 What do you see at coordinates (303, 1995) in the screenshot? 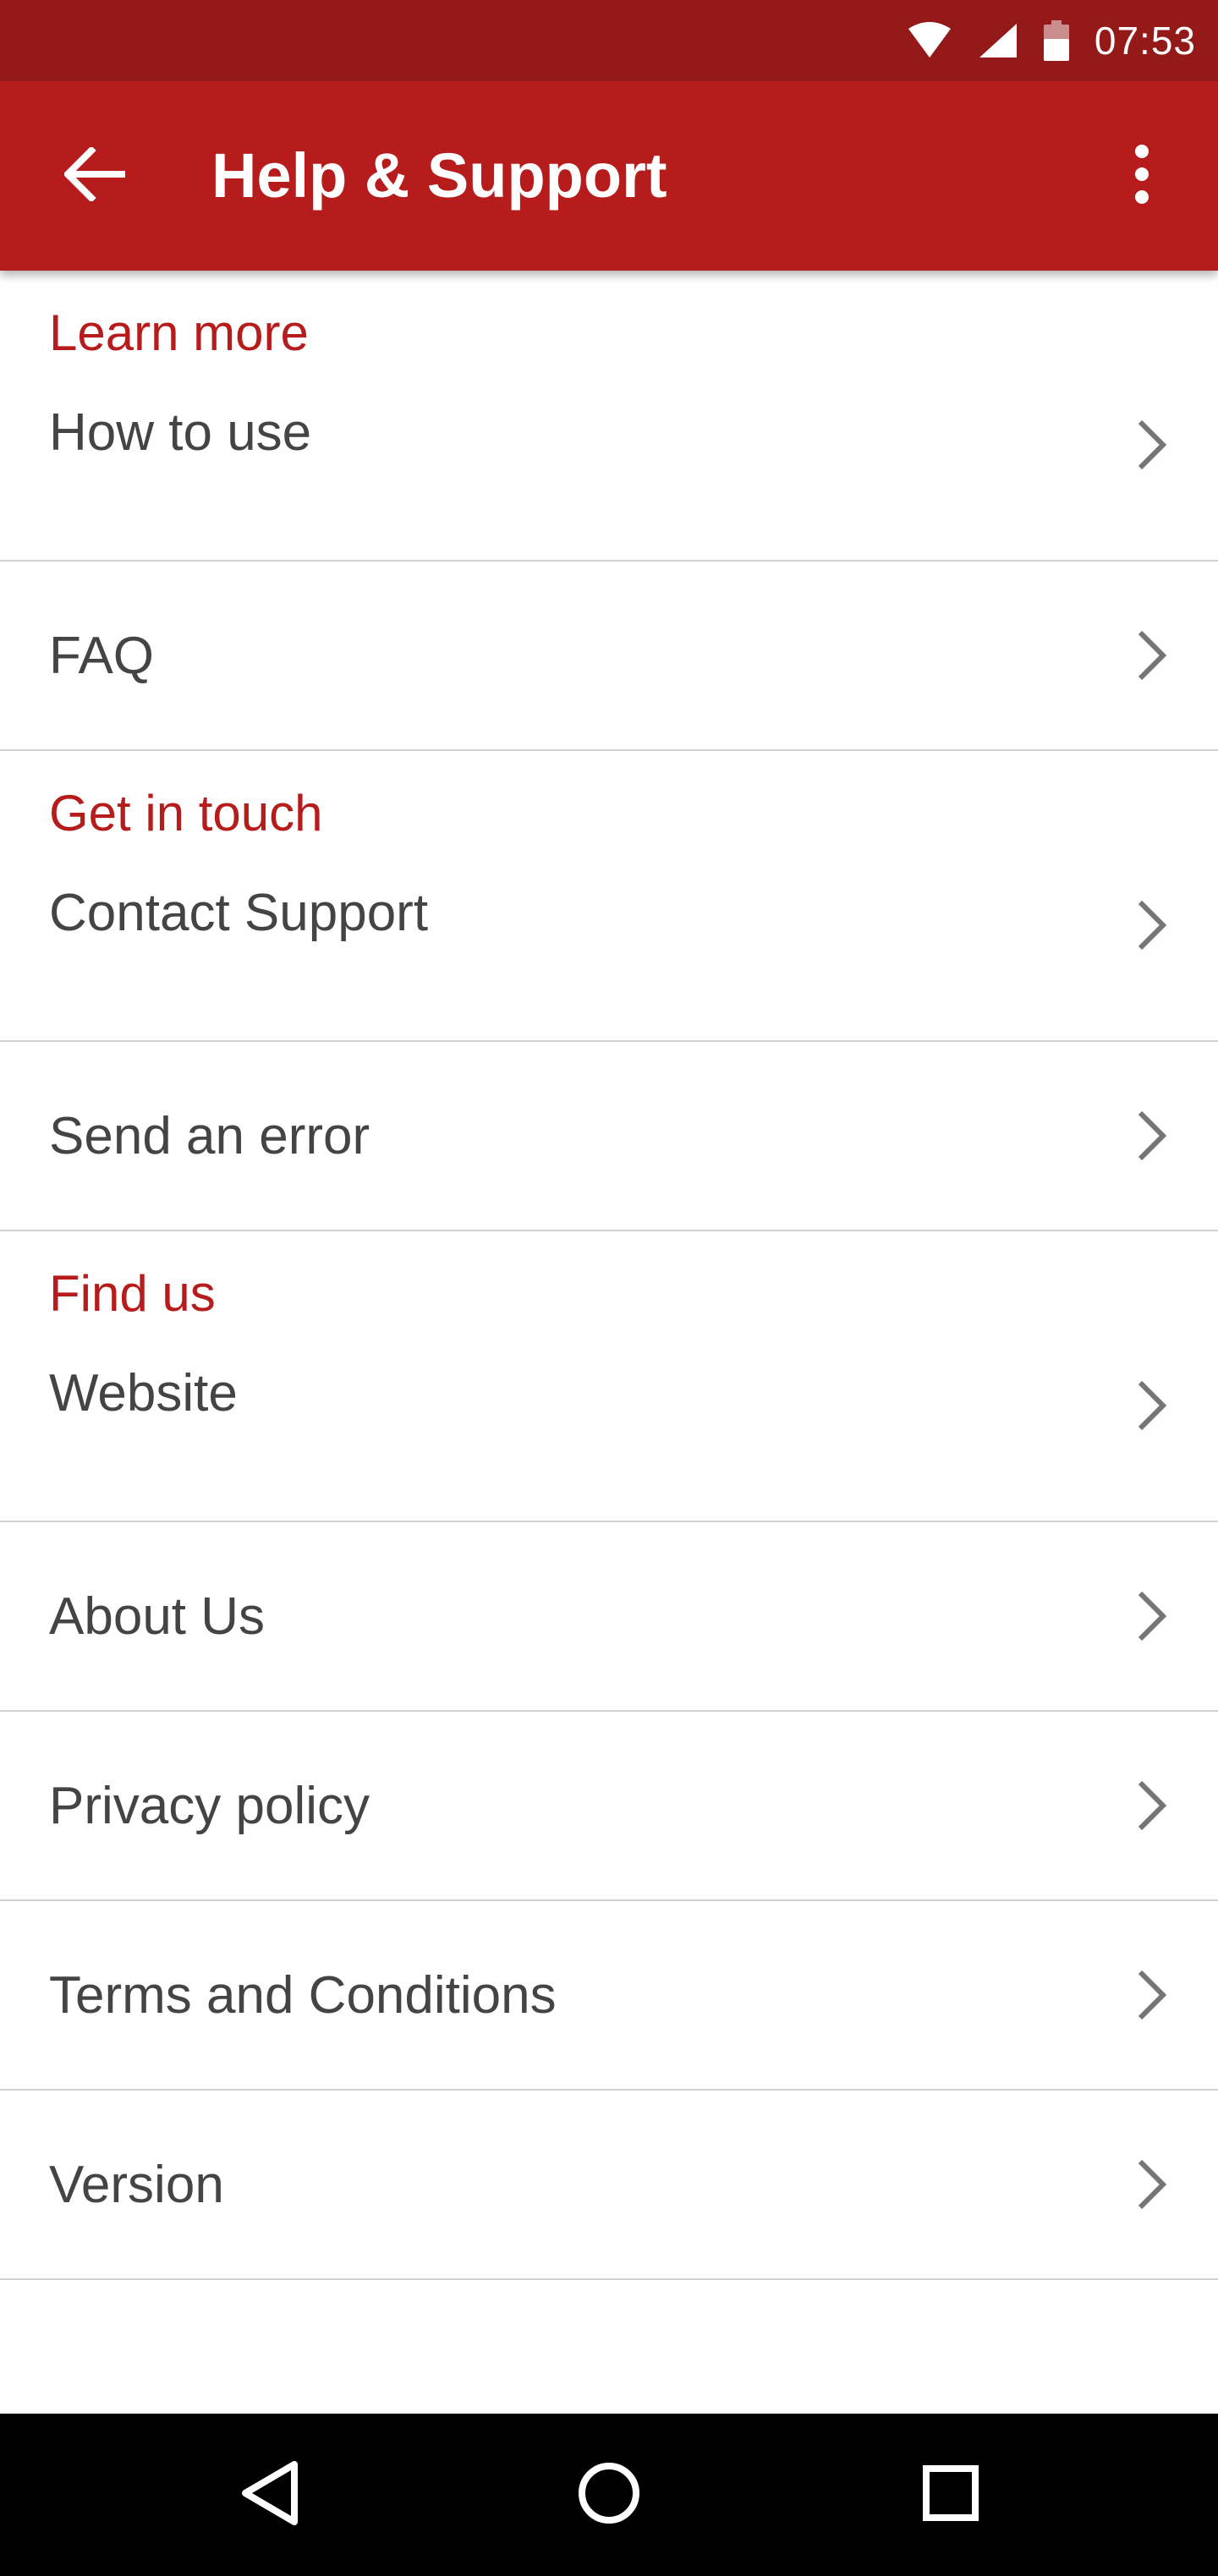
I see `list-item-label: Terms and Conditions` at bounding box center [303, 1995].